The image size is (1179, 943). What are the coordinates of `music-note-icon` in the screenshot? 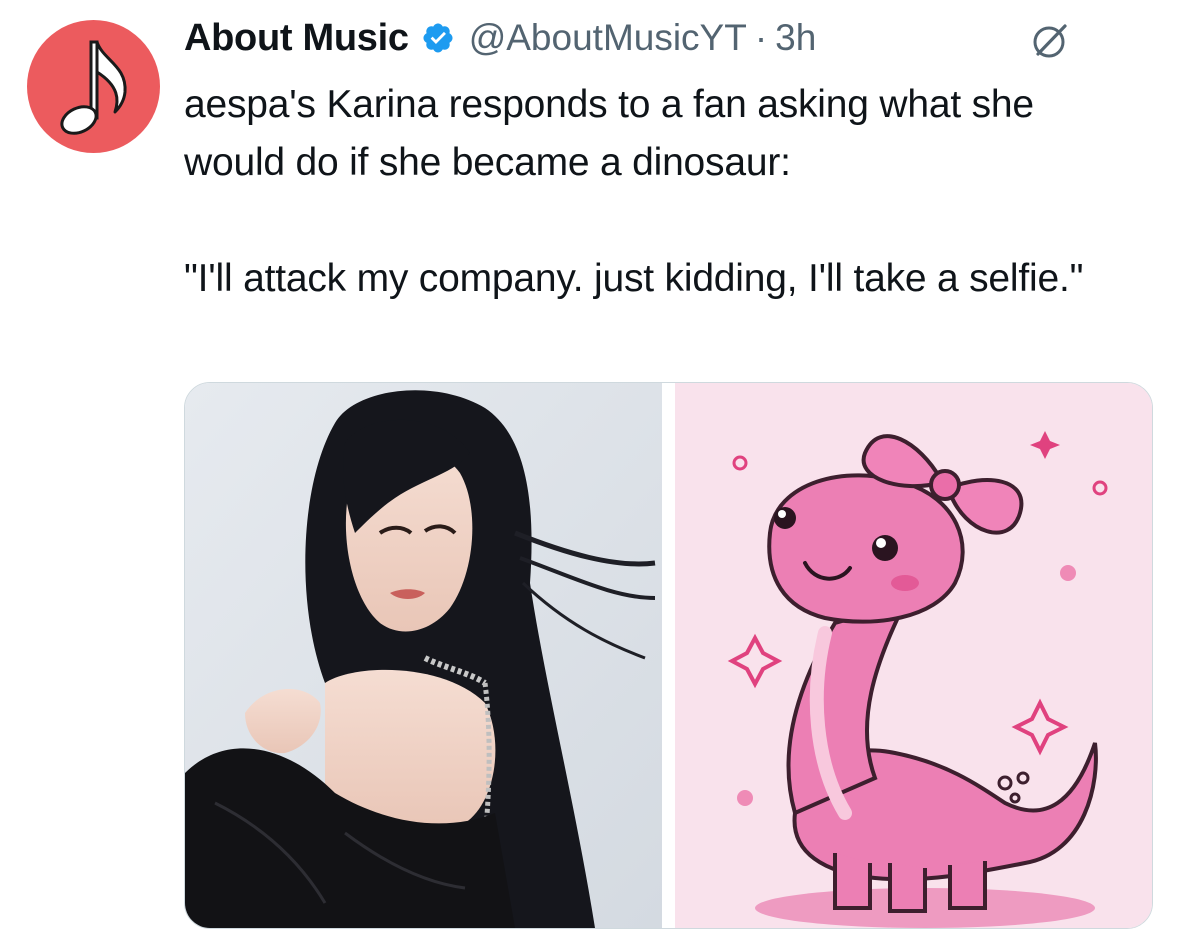 It's located at (93, 87).